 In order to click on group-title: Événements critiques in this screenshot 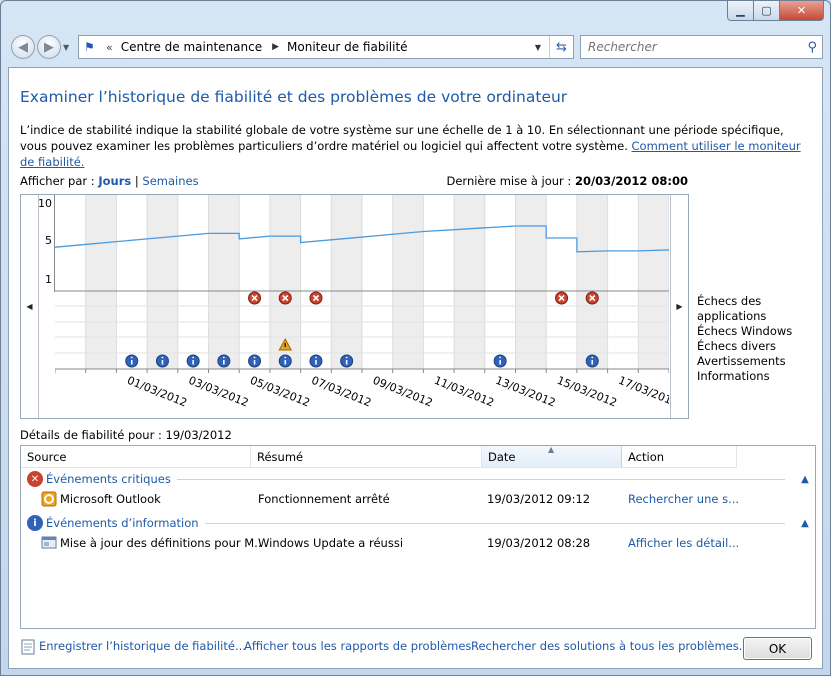, I will do `click(108, 479)`.